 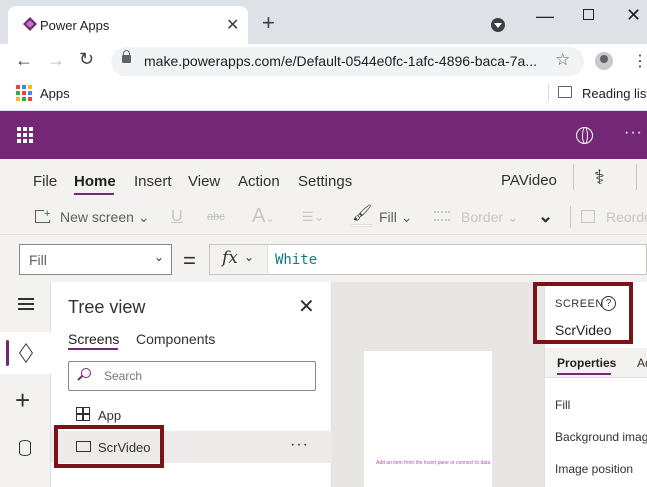 What do you see at coordinates (323, 95) in the screenshot?
I see `bookmarks-bar` at bounding box center [323, 95].